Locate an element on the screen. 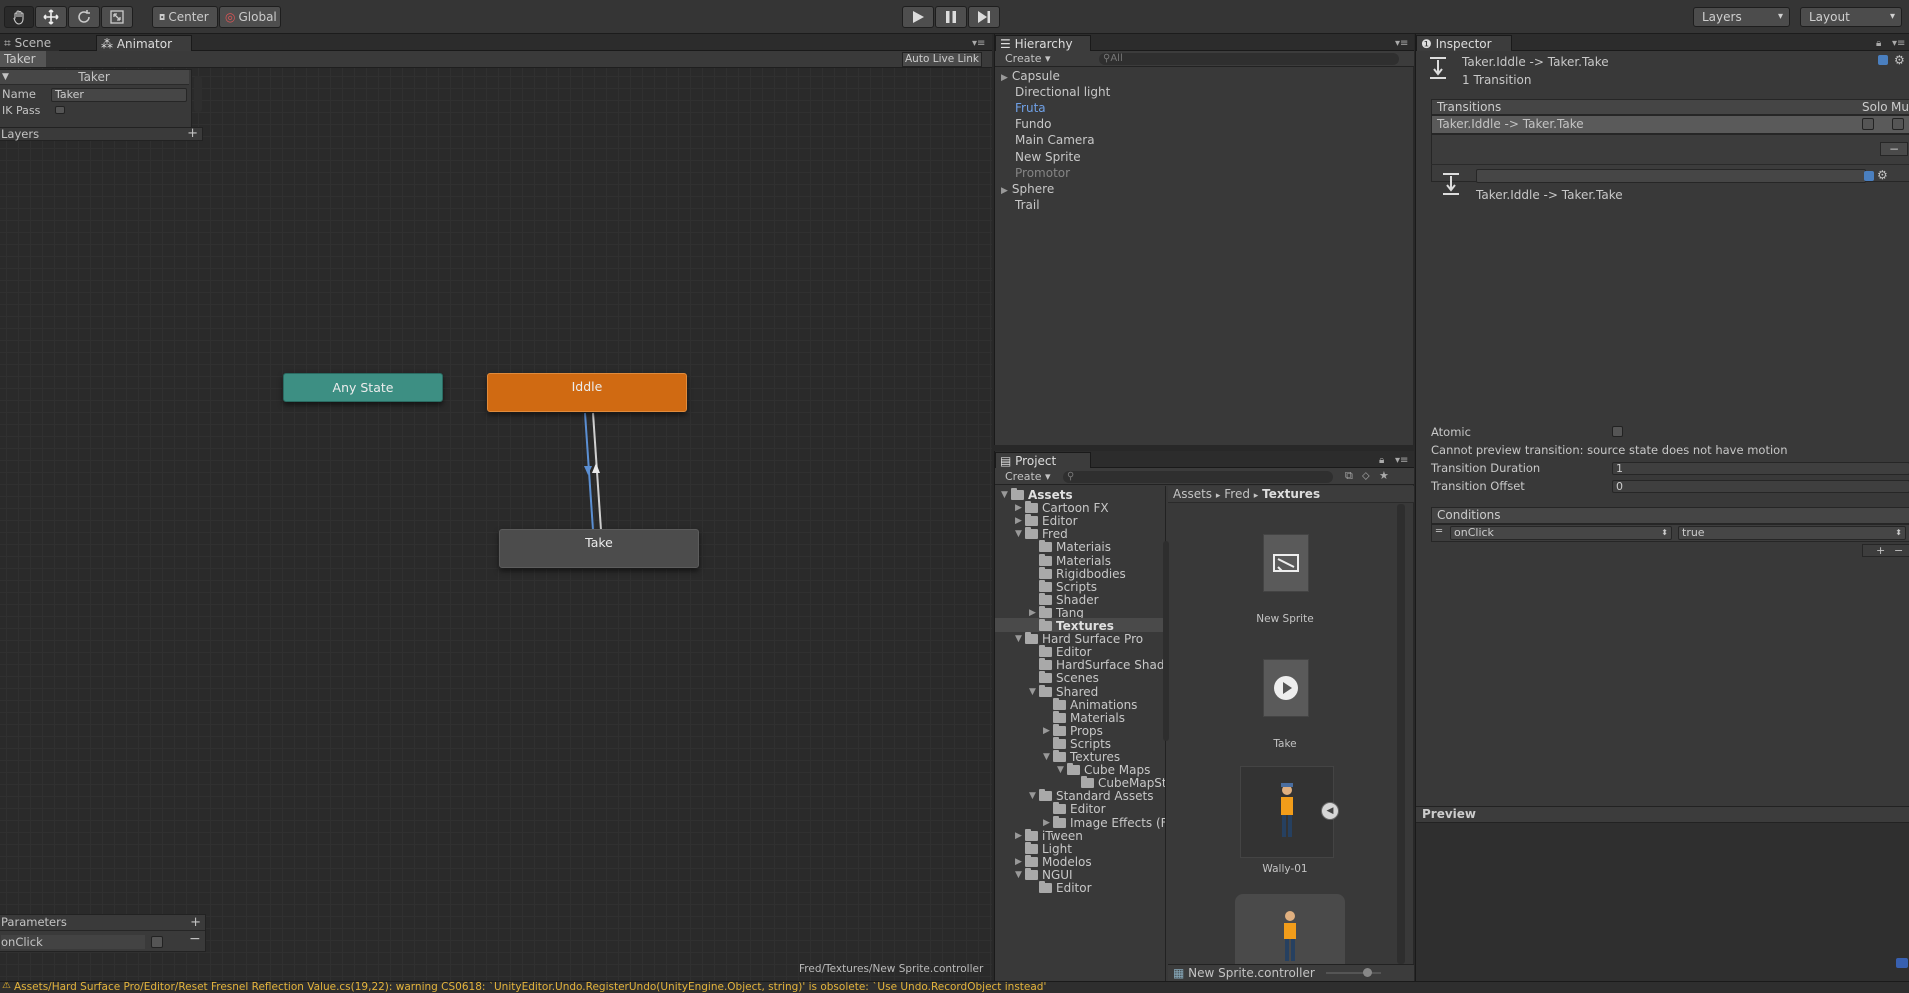  condition-value-dropdown: true ⬍ is located at coordinates (1792, 533).